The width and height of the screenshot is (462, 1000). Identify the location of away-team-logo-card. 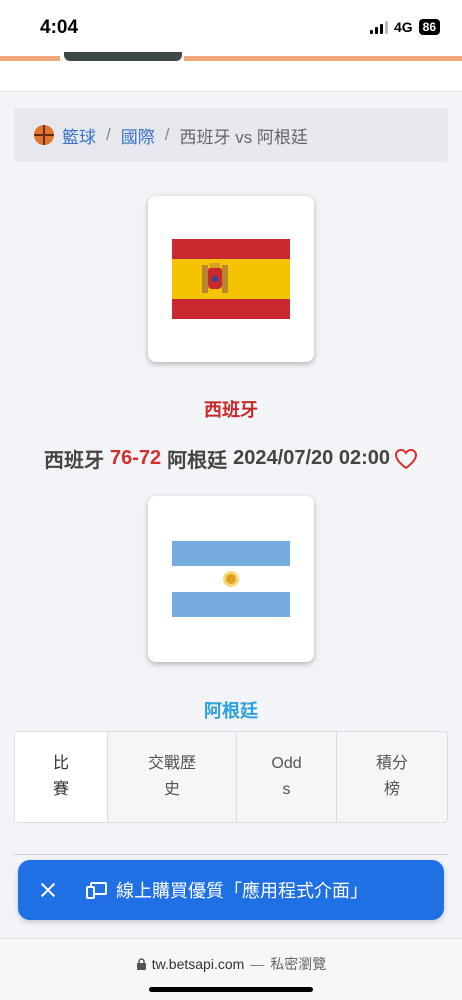
(231, 579).